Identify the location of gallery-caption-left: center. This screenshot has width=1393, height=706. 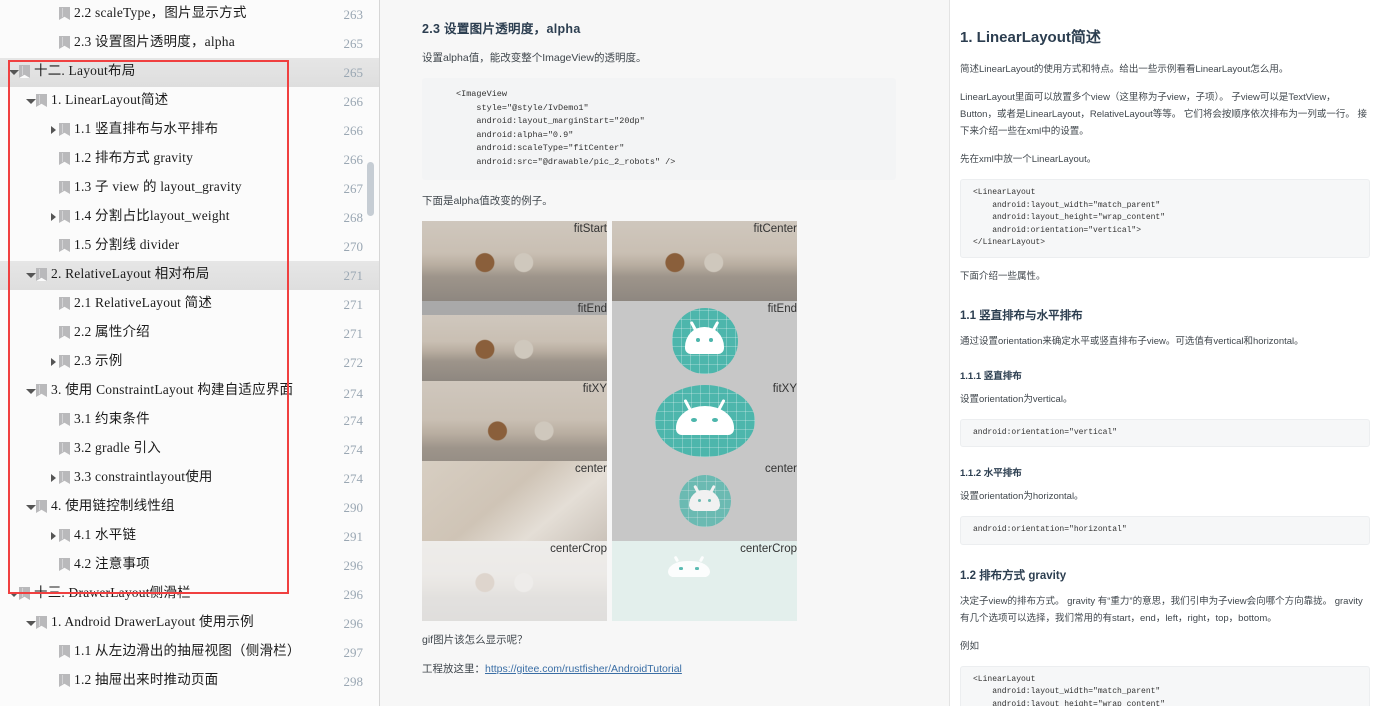
(591, 468).